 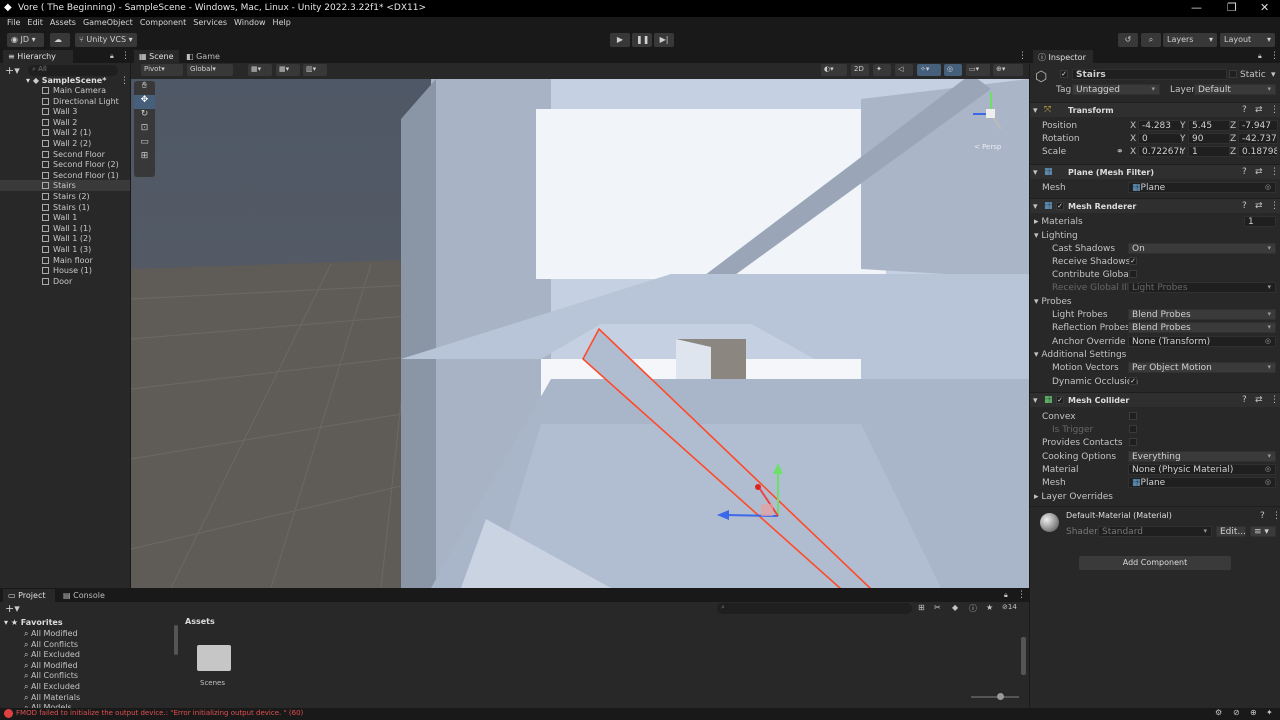 I want to click on info-icon: ⓘ, so click(x=973, y=608).